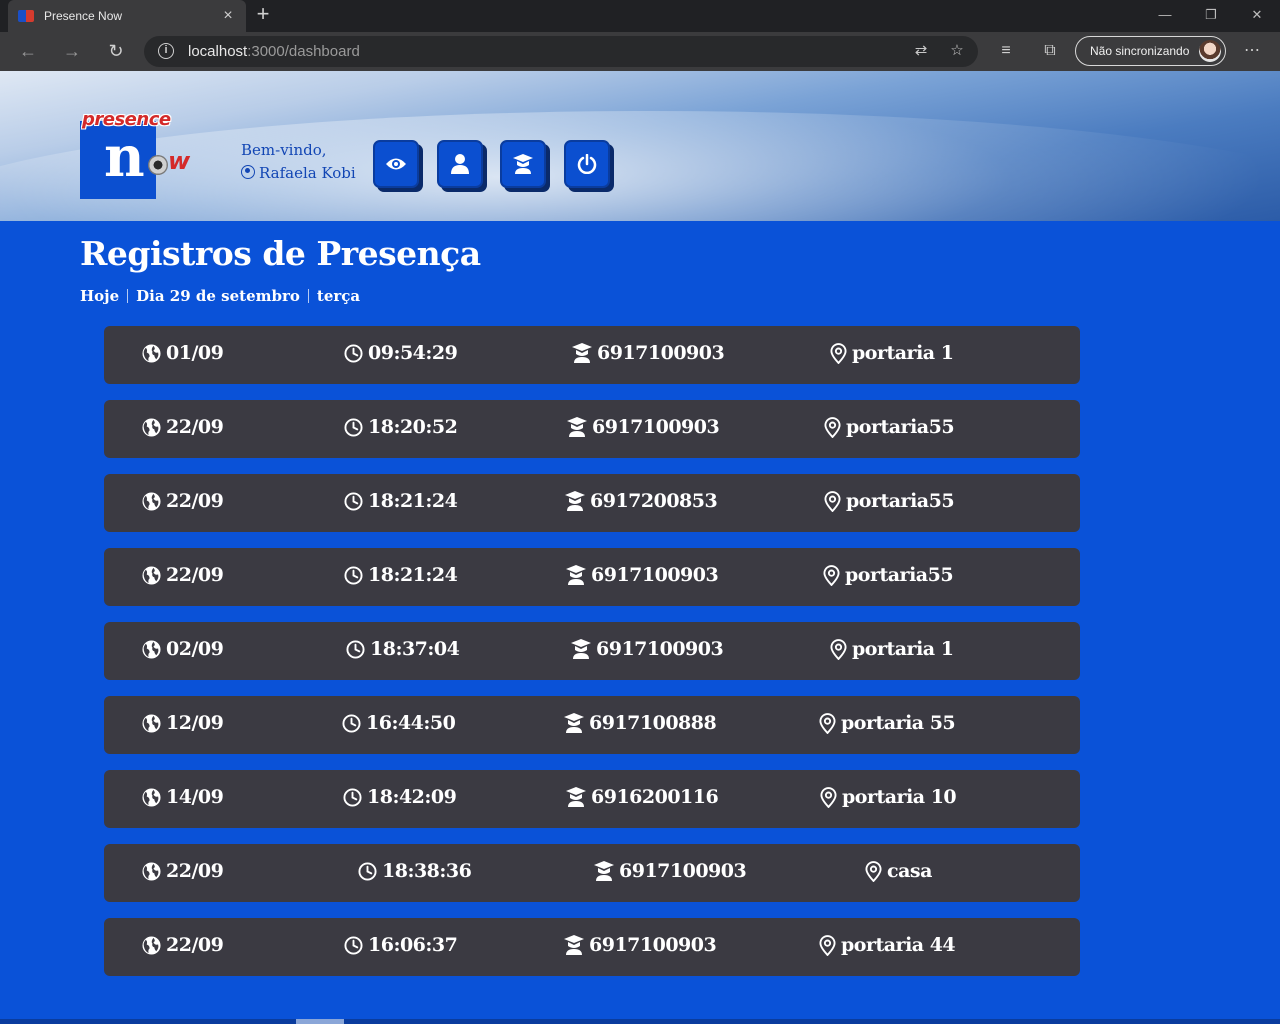 The image size is (1280, 1024). What do you see at coordinates (1211, 16) in the screenshot?
I see `restore-icon: ❐` at bounding box center [1211, 16].